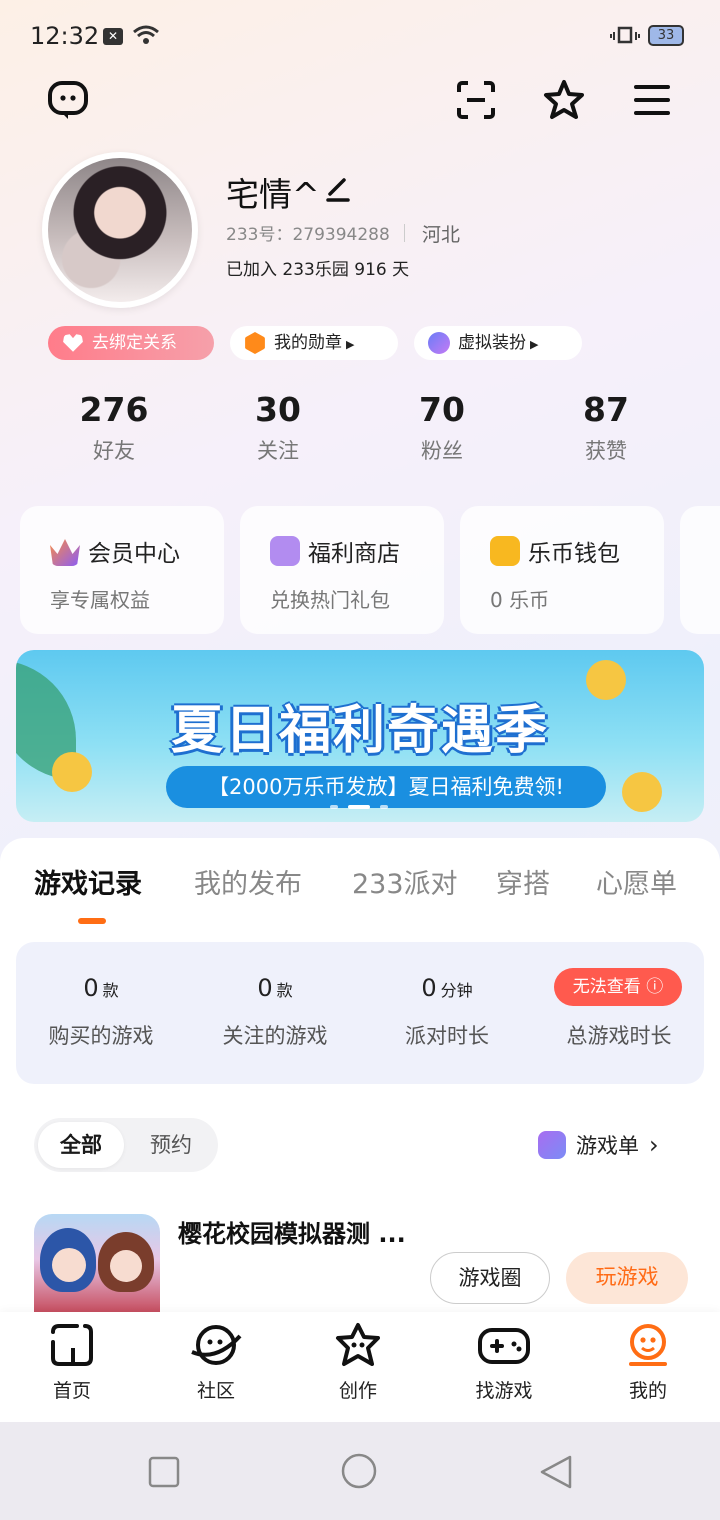 The image size is (720, 1520). Describe the element at coordinates (598, 1145) in the screenshot. I see `game-list-link: 游戏单 ›` at that location.